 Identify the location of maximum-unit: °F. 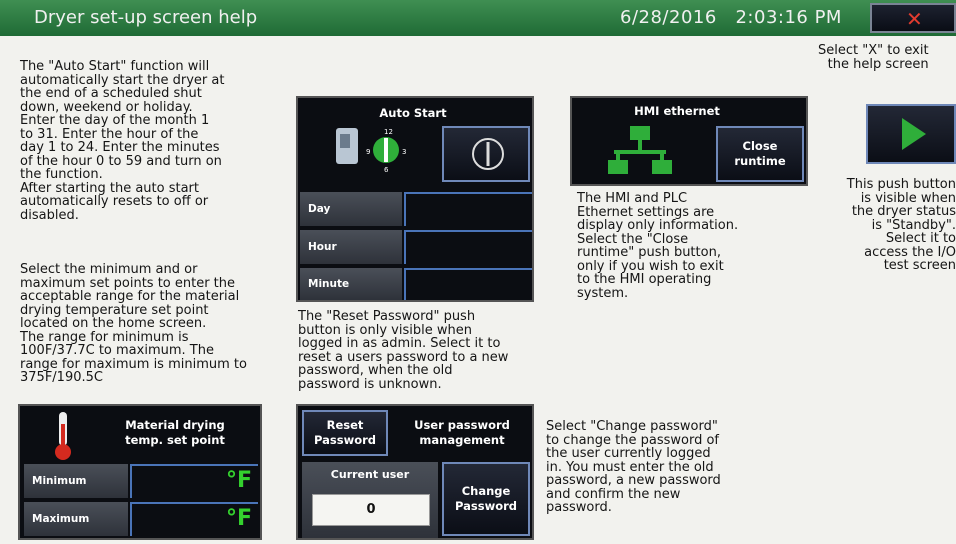
(238, 518).